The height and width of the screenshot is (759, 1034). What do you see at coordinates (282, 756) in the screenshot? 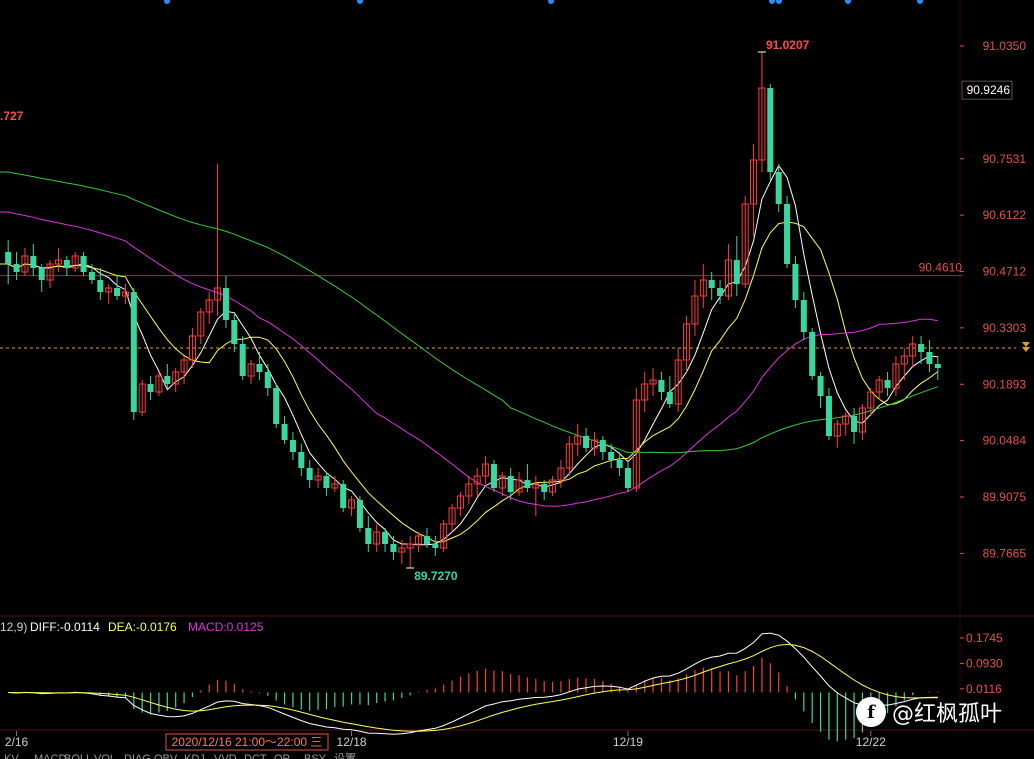
I see `indicator-tab: OP` at bounding box center [282, 756].